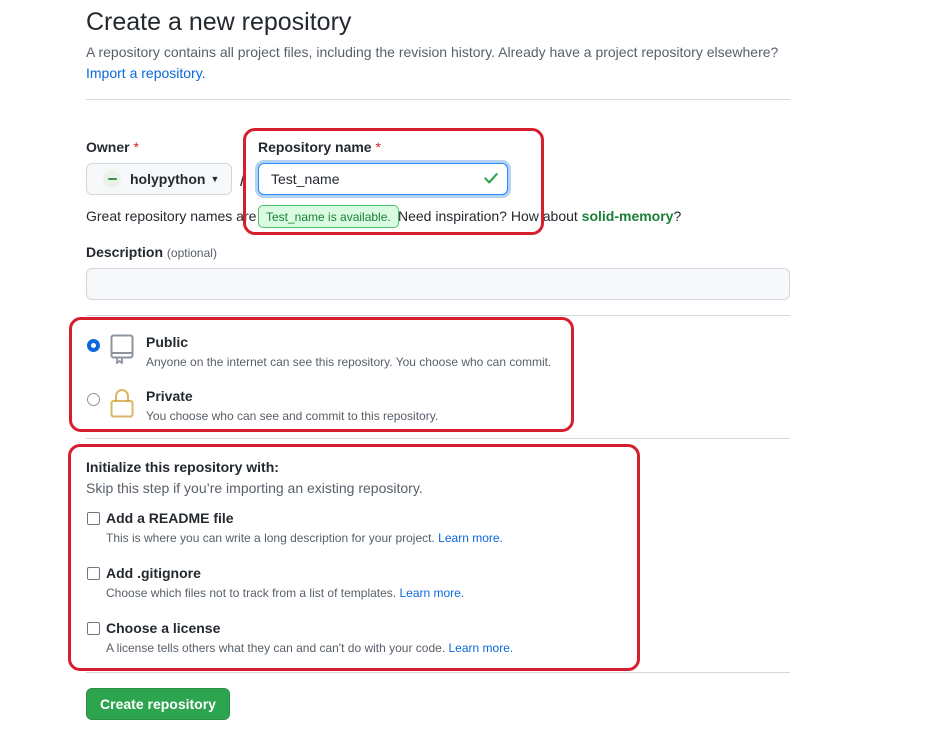 Image resolution: width=926 pixels, height=750 pixels. I want to click on caret-down-icon: ▼, so click(215, 179).